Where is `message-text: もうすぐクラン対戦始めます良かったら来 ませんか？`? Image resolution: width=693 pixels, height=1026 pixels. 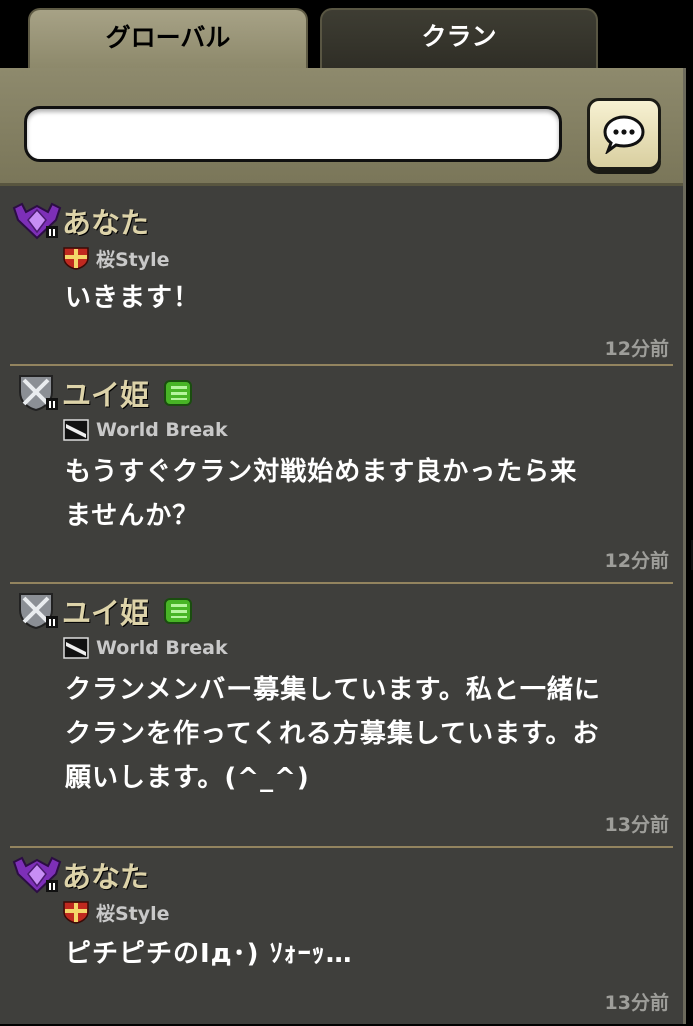
message-text: もうすぐクラン対戦始めます良かったら来 ませんか？ is located at coordinates (321, 494).